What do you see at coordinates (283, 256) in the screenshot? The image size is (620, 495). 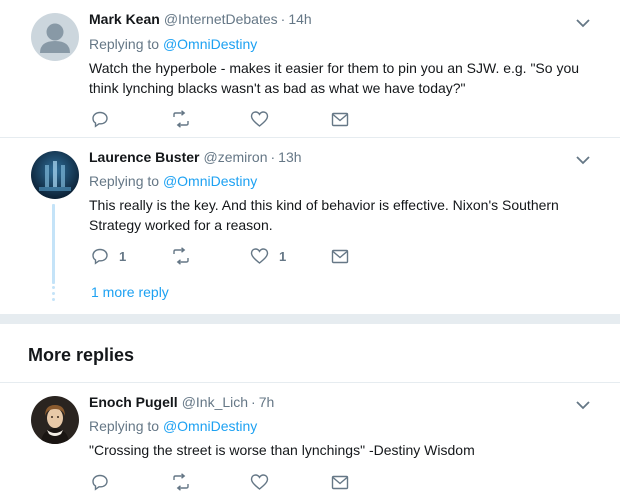 I see `like-count: 1` at bounding box center [283, 256].